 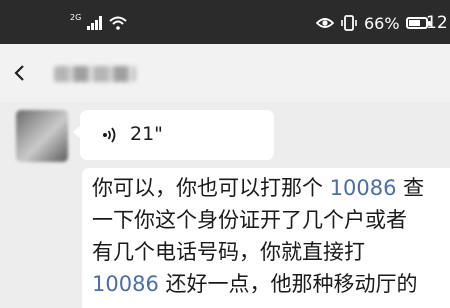 I want to click on status-bar: 2G 66% 12, so click(x=225, y=22).